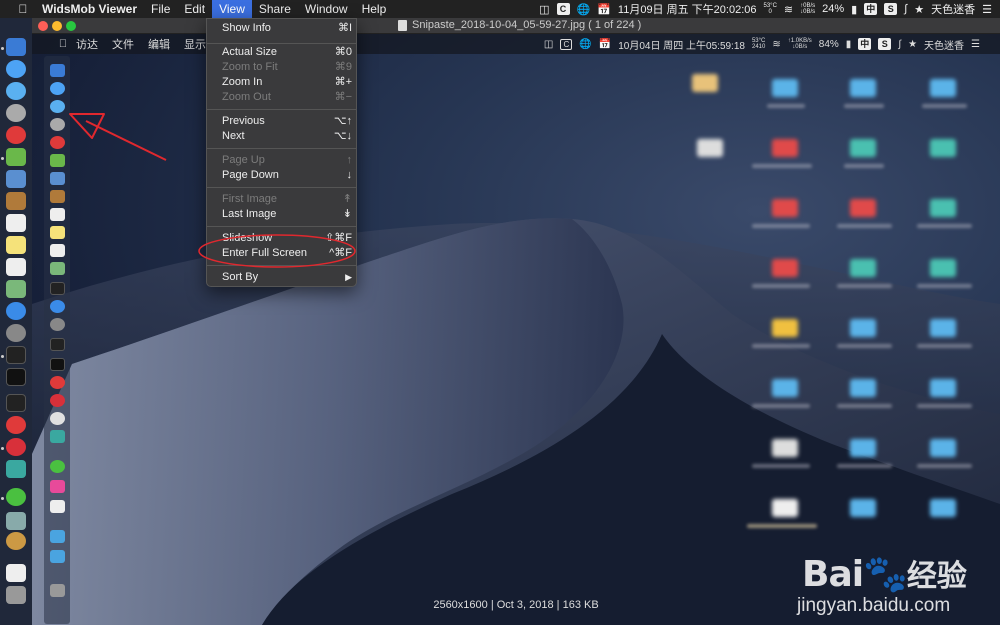 The height and width of the screenshot is (625, 1000). What do you see at coordinates (212, 190) in the screenshot?
I see `annotation-overlay` at bounding box center [212, 190].